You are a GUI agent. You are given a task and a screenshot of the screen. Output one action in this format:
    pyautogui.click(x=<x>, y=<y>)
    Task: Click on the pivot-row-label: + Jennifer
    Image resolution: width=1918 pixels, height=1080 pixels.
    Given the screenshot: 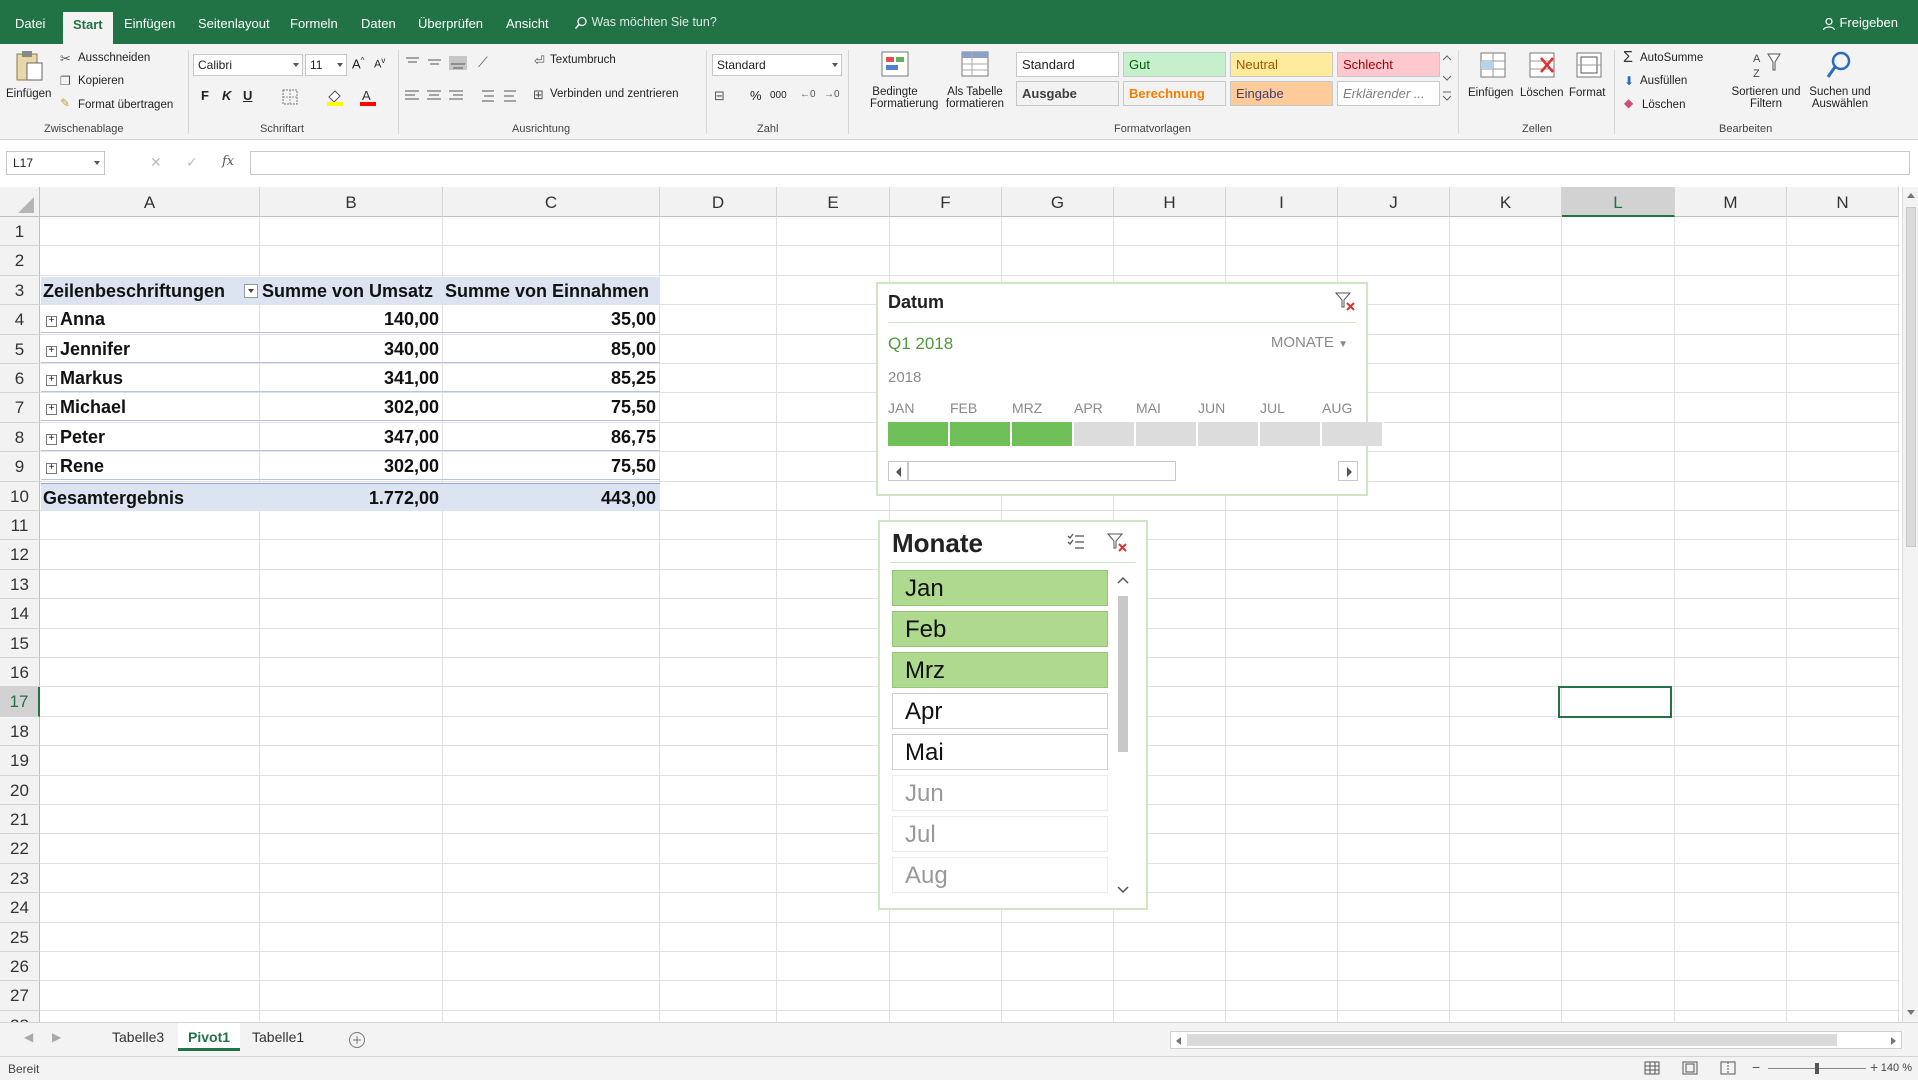 What is the action you would take?
    pyautogui.click(x=150, y=349)
    